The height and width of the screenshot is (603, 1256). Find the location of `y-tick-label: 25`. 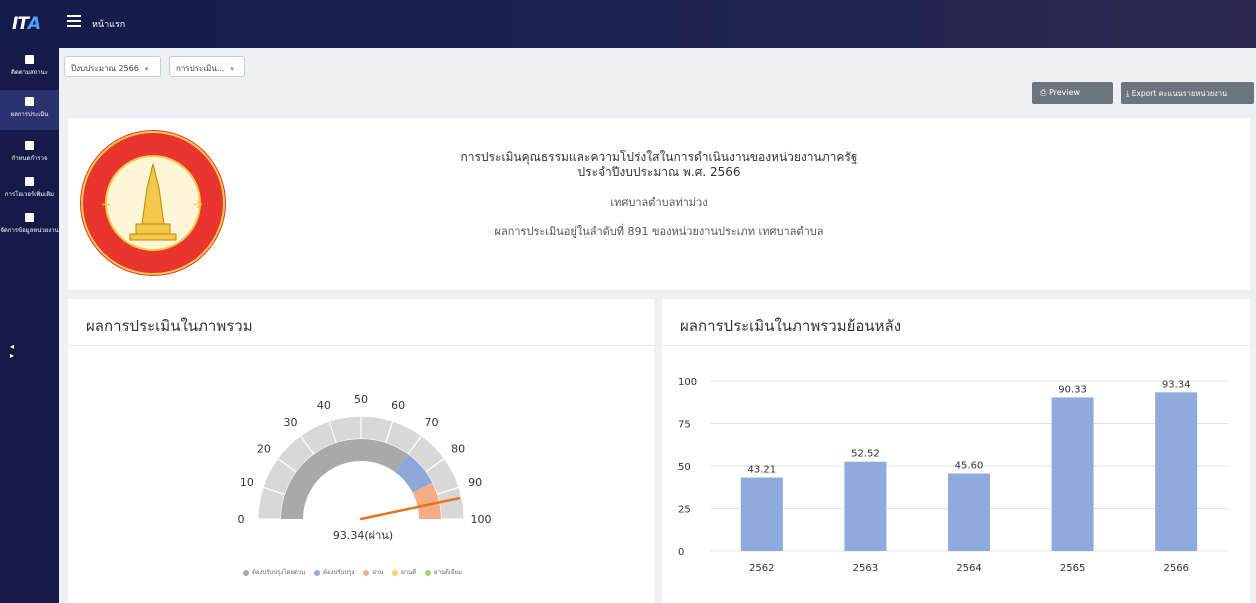

y-tick-label: 25 is located at coordinates (684, 510).